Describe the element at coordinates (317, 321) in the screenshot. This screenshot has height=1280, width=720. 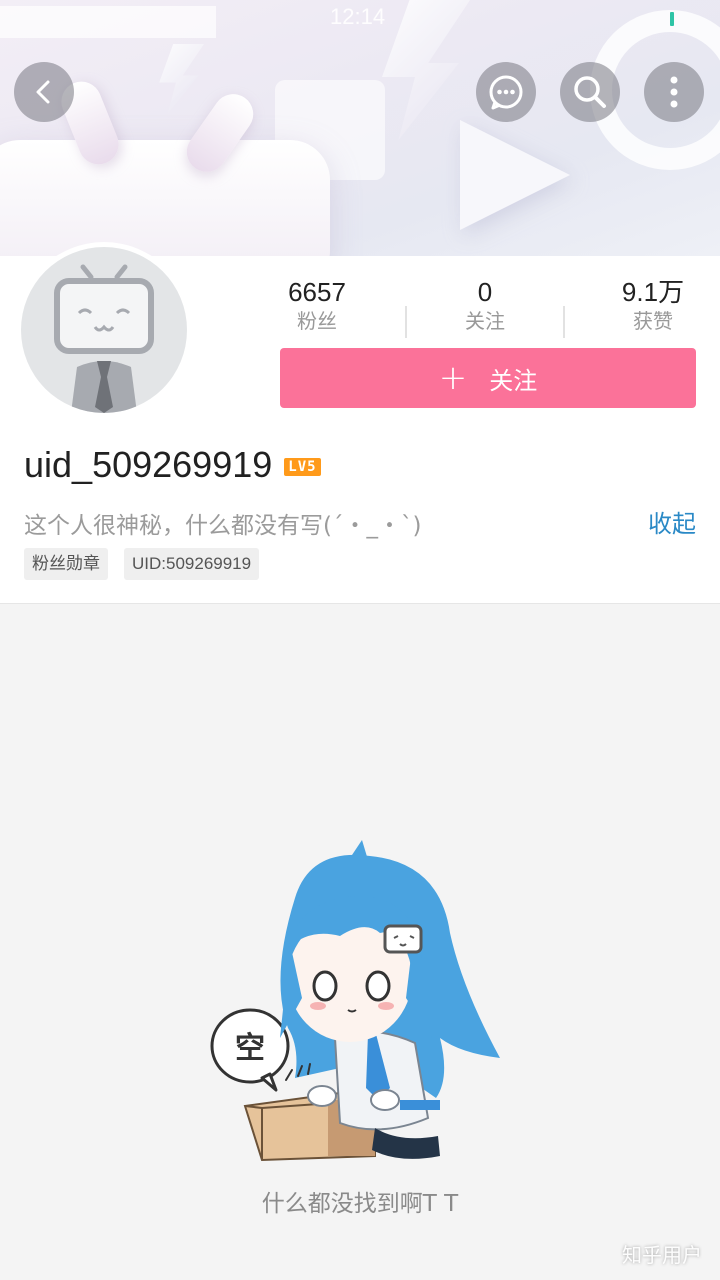
I see `stat-fans-label: 粉丝` at that location.